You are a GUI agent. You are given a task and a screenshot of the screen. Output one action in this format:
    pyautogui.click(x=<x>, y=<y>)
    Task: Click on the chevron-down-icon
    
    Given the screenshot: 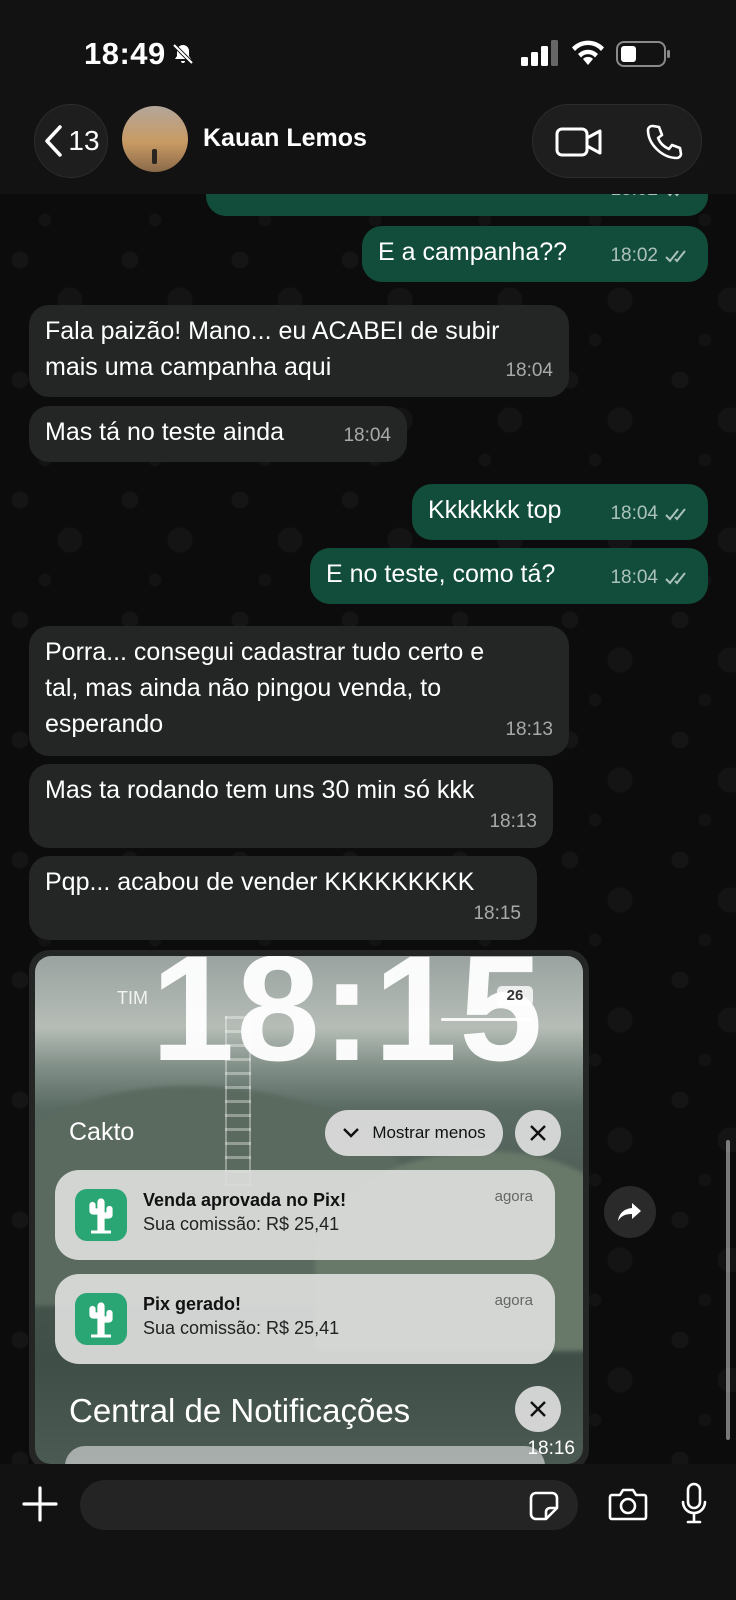 What is the action you would take?
    pyautogui.click(x=351, y=1133)
    